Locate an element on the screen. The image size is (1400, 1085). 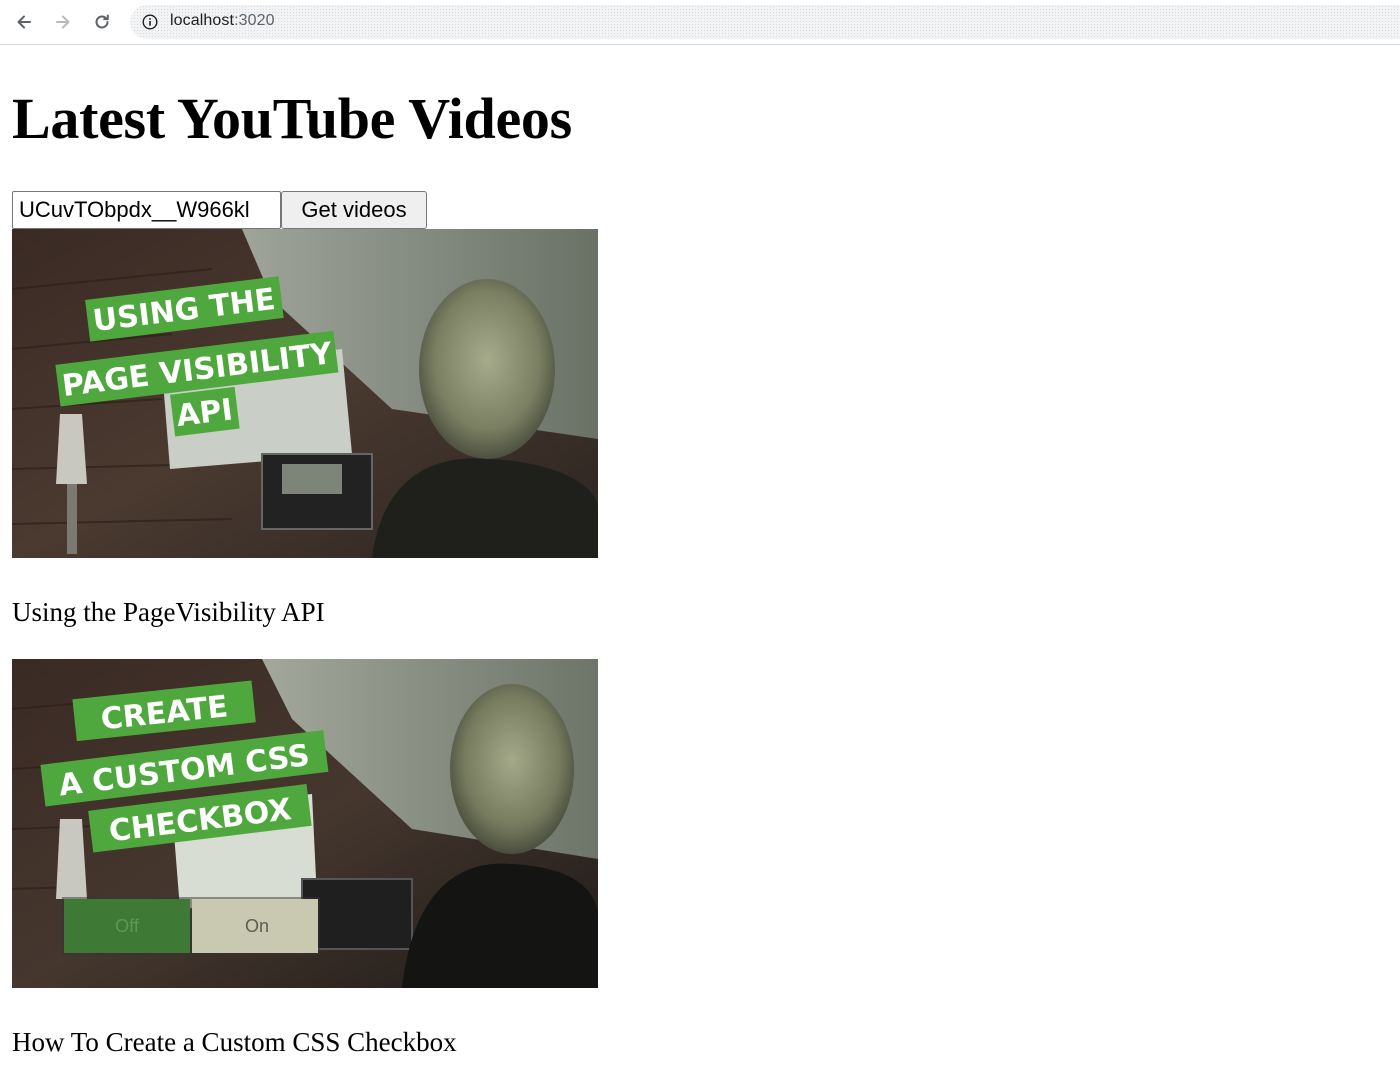
arrow-right-icon is located at coordinates (63, 22).